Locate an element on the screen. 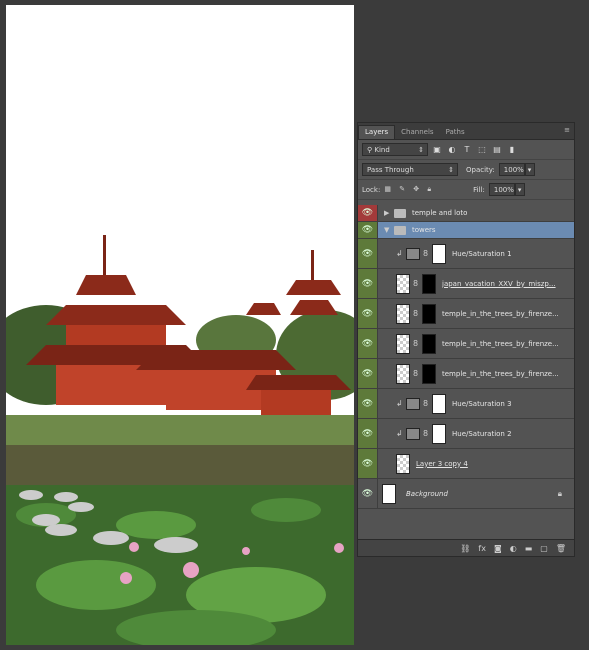 The height and width of the screenshot is (650, 589). lock-icon: 🔒︎ is located at coordinates (559, 493).